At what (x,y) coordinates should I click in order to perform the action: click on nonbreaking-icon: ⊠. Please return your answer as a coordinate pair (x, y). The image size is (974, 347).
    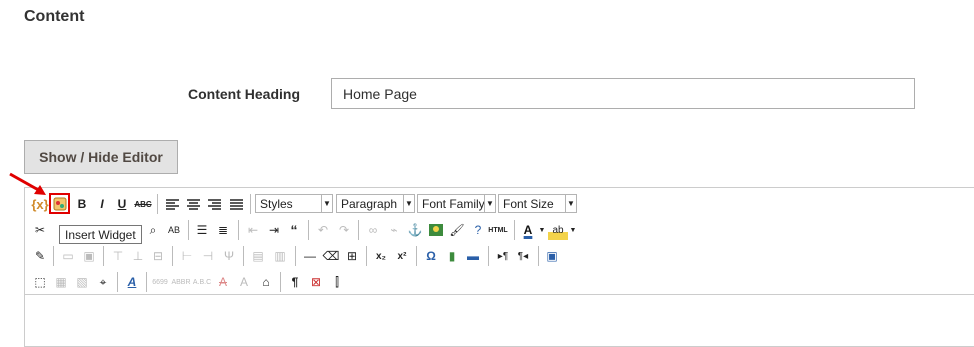
    Looking at the image, I should click on (316, 282).